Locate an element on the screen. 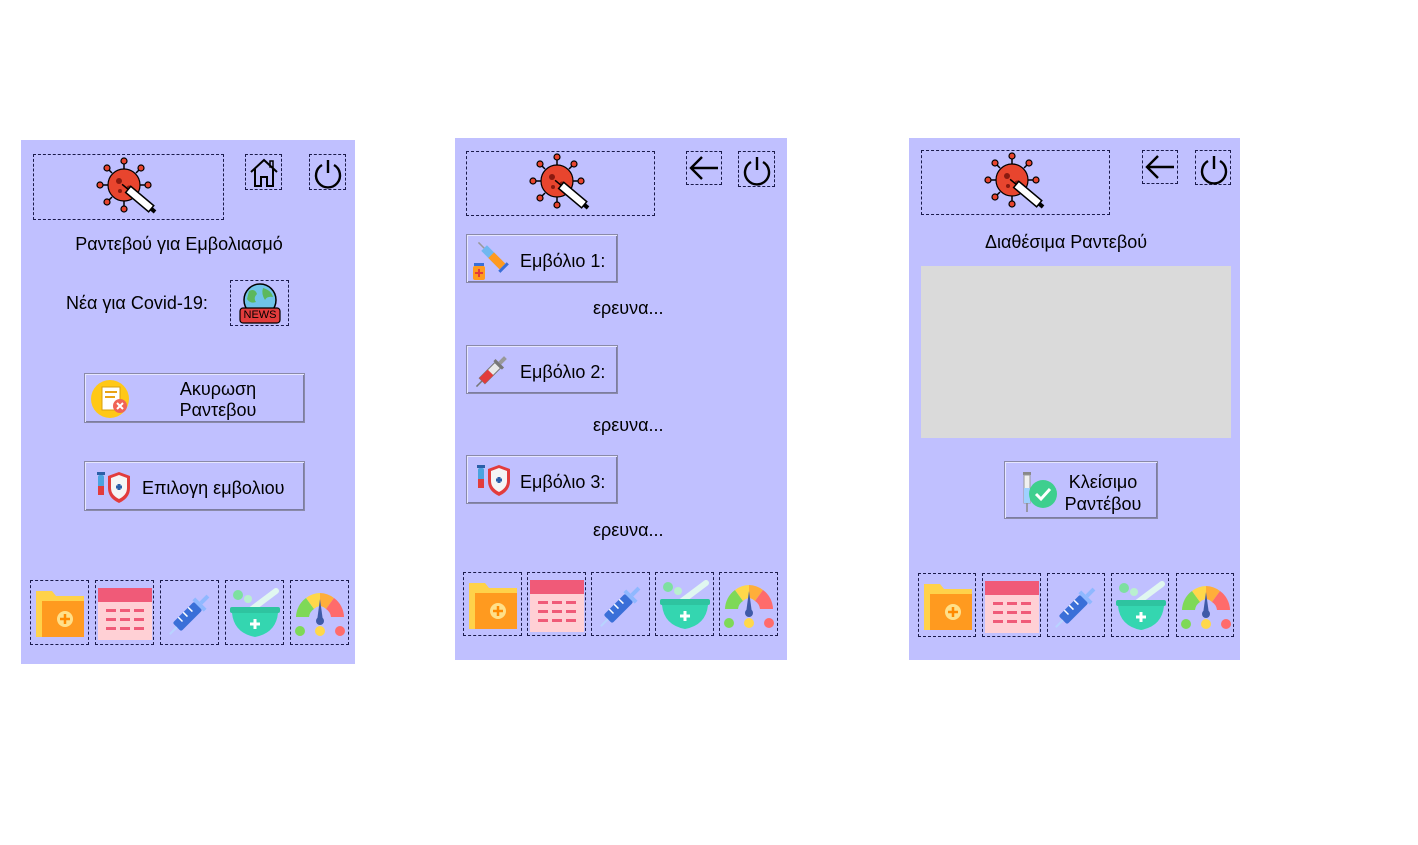 This screenshot has height=845, width=1418. cancel-label-line1: Ακυρωση is located at coordinates (218, 389).